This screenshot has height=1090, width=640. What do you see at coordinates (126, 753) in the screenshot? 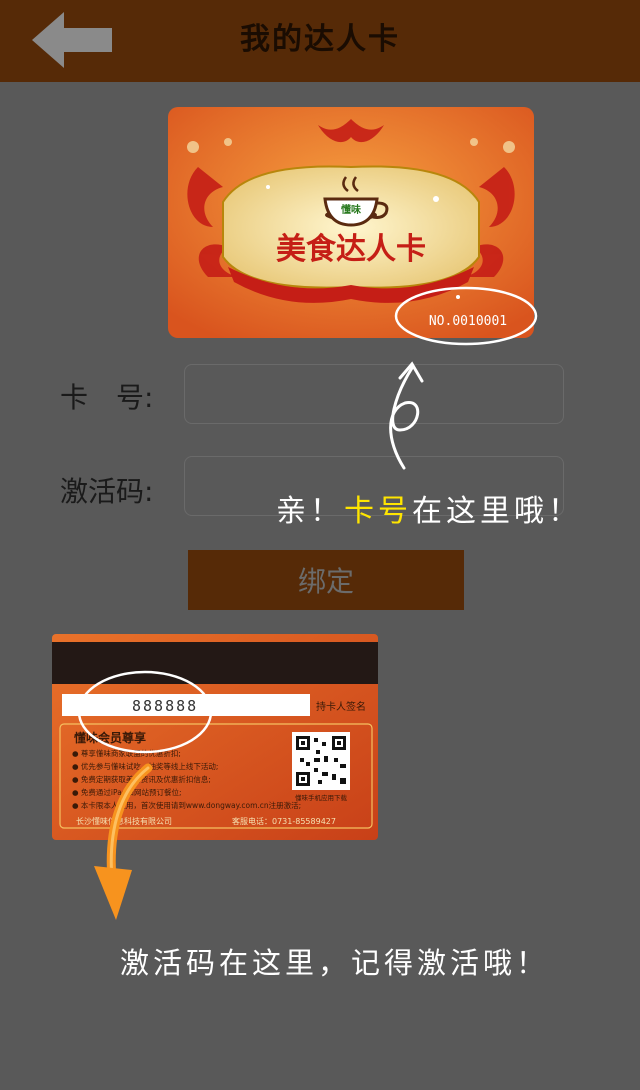
I see `benefit-item: ● 尊享懂味商家联盟的优惠折扣;` at bounding box center [126, 753].